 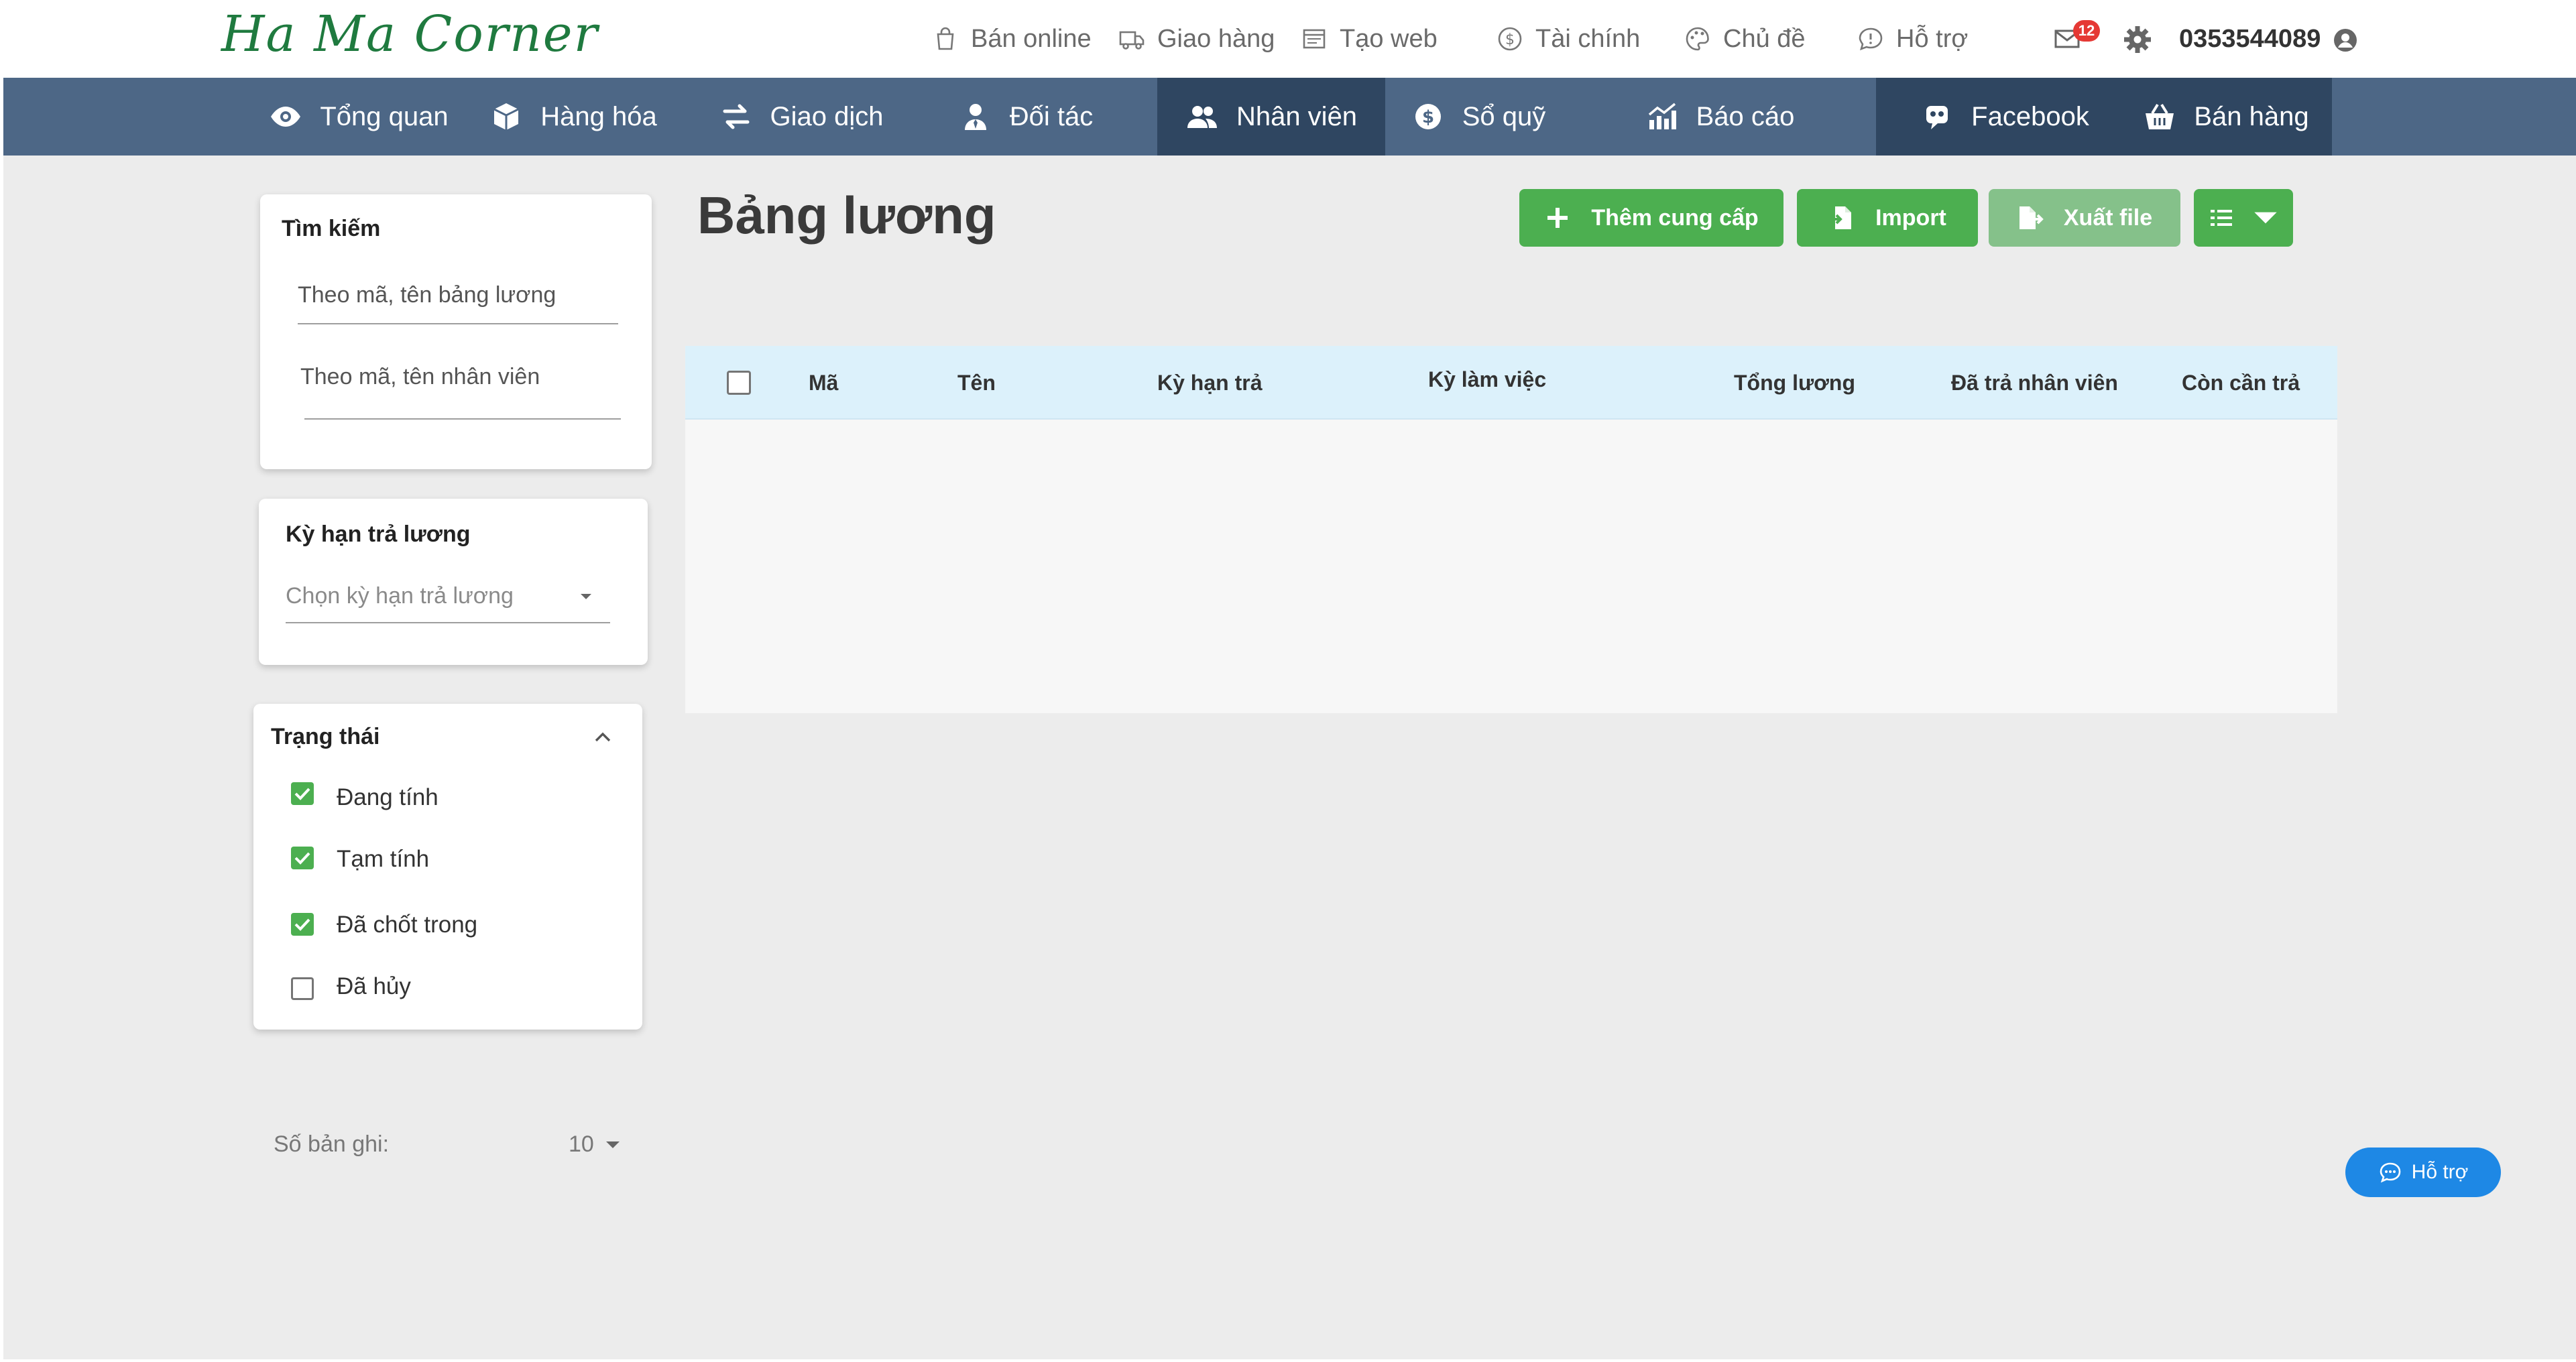 I want to click on nav-item-label: Hàng hóa, so click(x=598, y=116).